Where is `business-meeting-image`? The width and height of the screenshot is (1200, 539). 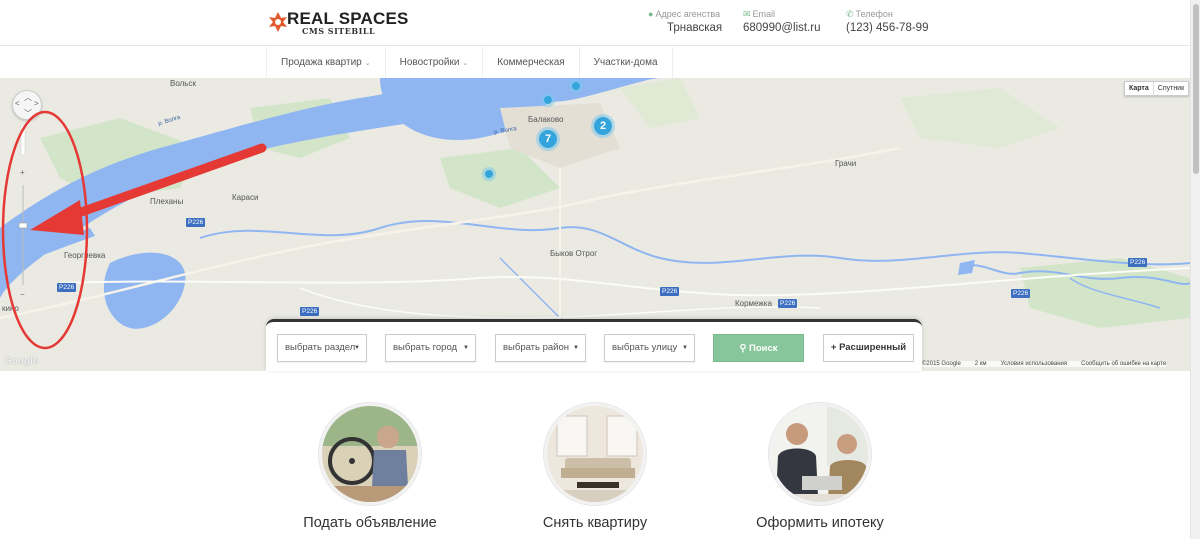
business-meeting-image is located at coordinates (820, 454).